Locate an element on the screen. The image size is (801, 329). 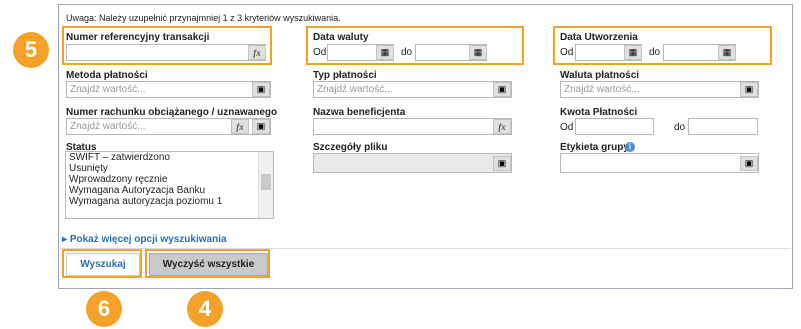
more-options-link: ▸ Pokaż więcej opcji wyszukiwania is located at coordinates (144, 239).